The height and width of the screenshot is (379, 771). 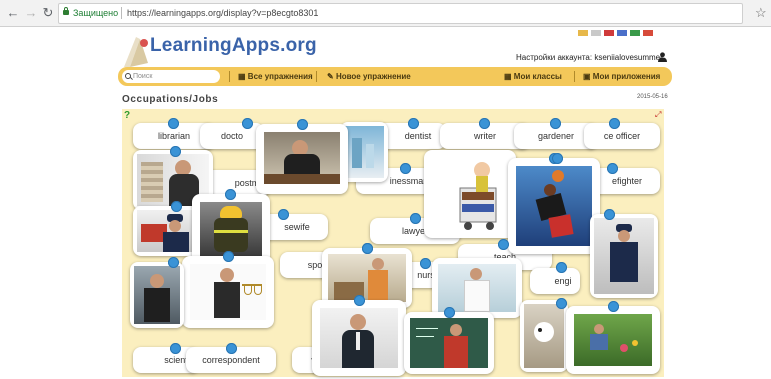 I want to click on word-card-label: spo, so click(x=315, y=265).